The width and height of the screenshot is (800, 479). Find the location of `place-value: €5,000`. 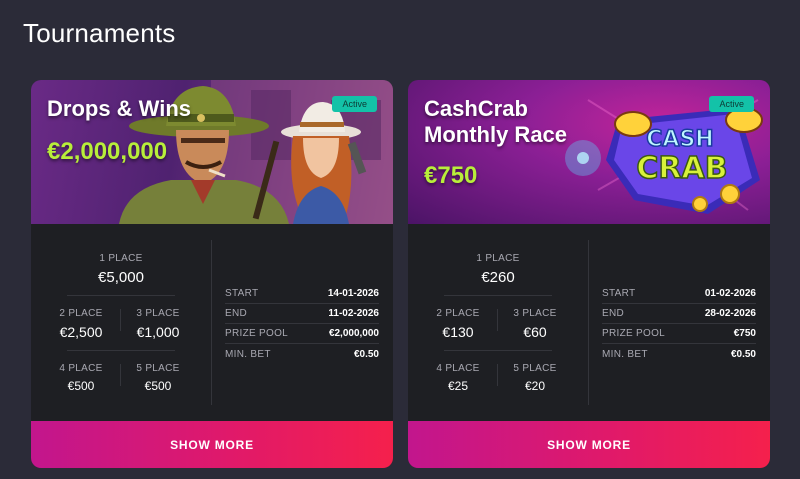

place-value: €5,000 is located at coordinates (121, 277).